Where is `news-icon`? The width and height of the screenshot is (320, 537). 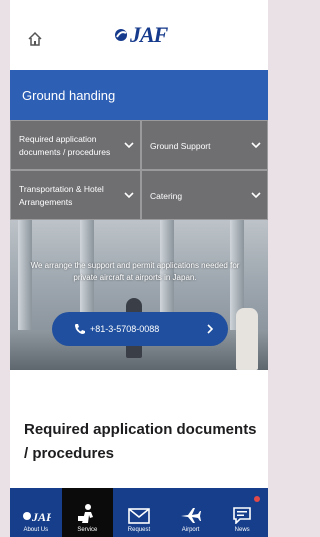
news-icon is located at coordinates (242, 515).